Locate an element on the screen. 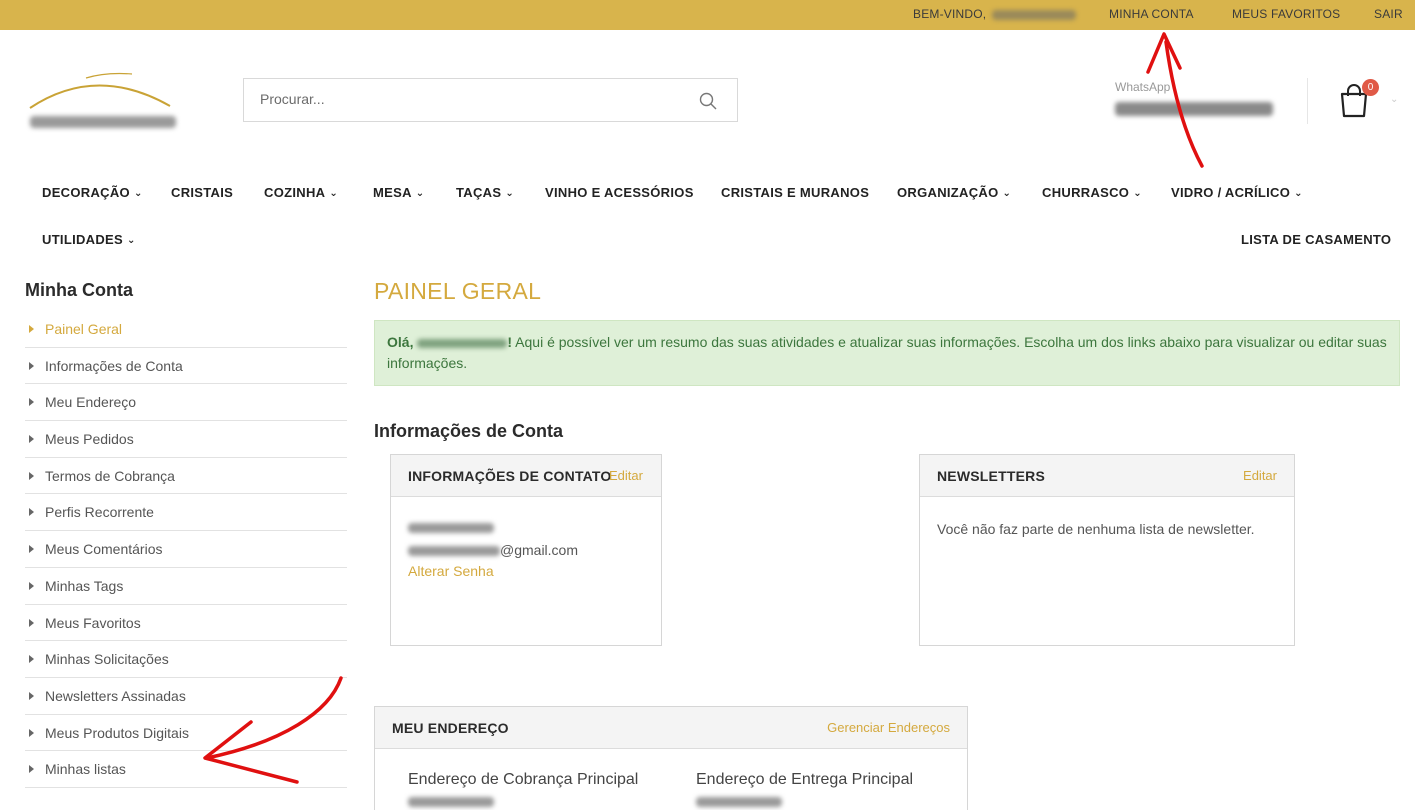 The width and height of the screenshot is (1415, 810). nav-item-decoracao: DECORAÇÃO ⌄ is located at coordinates (92, 192).